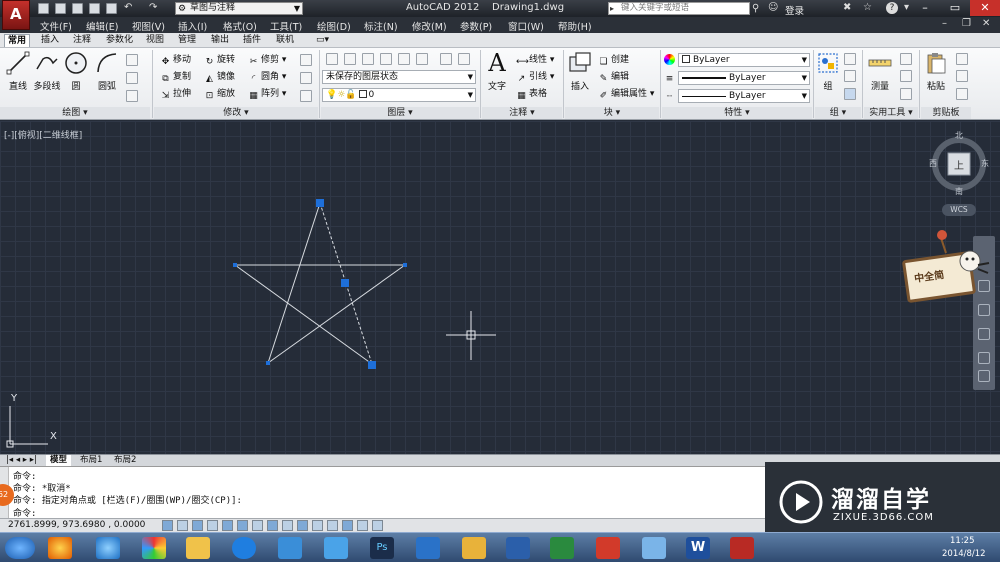 The width and height of the screenshot is (1000, 562). What do you see at coordinates (368, 59) in the screenshot?
I see `layer-previous-icon` at bounding box center [368, 59].